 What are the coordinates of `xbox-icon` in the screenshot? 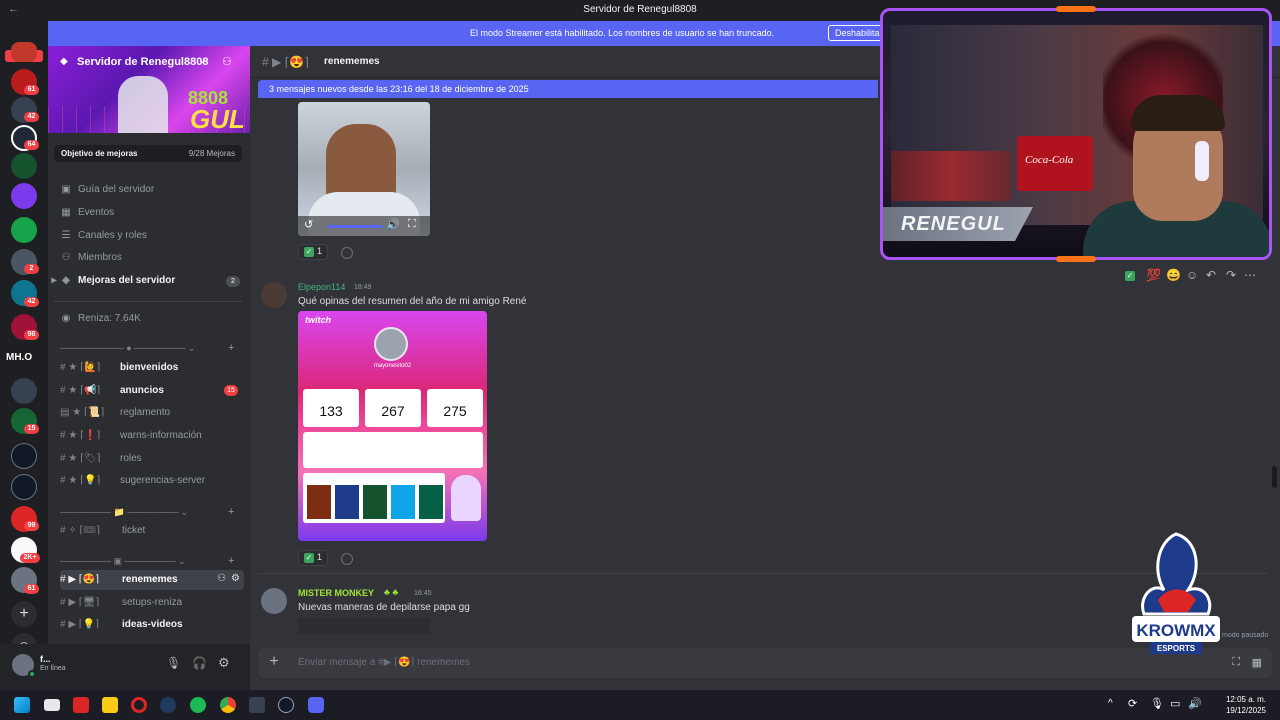 It's located at (257, 705).